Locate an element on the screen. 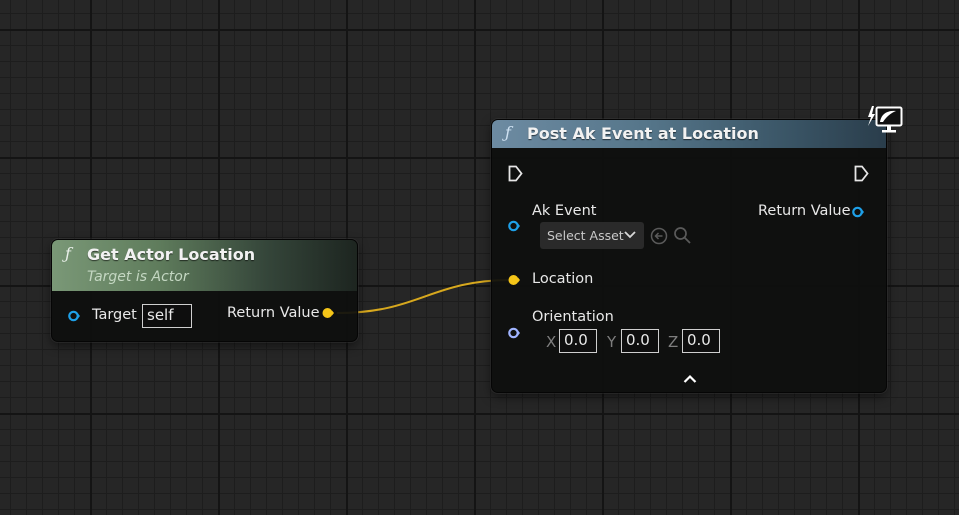 This screenshot has height=515, width=959. node-header: ƒ Post Ak Event at Location is located at coordinates (689, 134).